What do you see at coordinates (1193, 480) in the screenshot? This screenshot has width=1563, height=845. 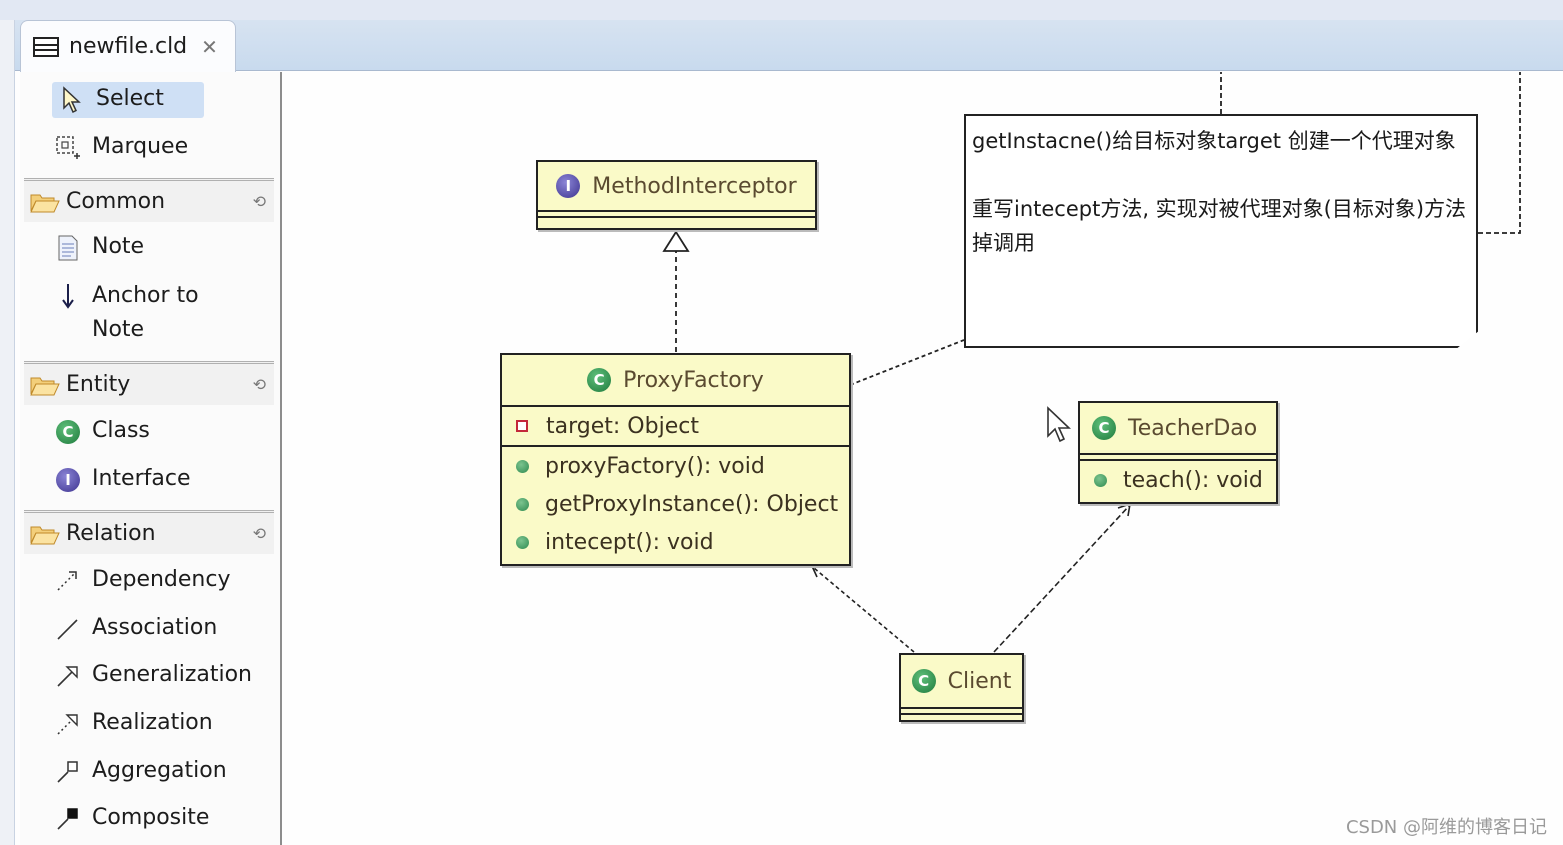 I see `method-text: teach(): void` at bounding box center [1193, 480].